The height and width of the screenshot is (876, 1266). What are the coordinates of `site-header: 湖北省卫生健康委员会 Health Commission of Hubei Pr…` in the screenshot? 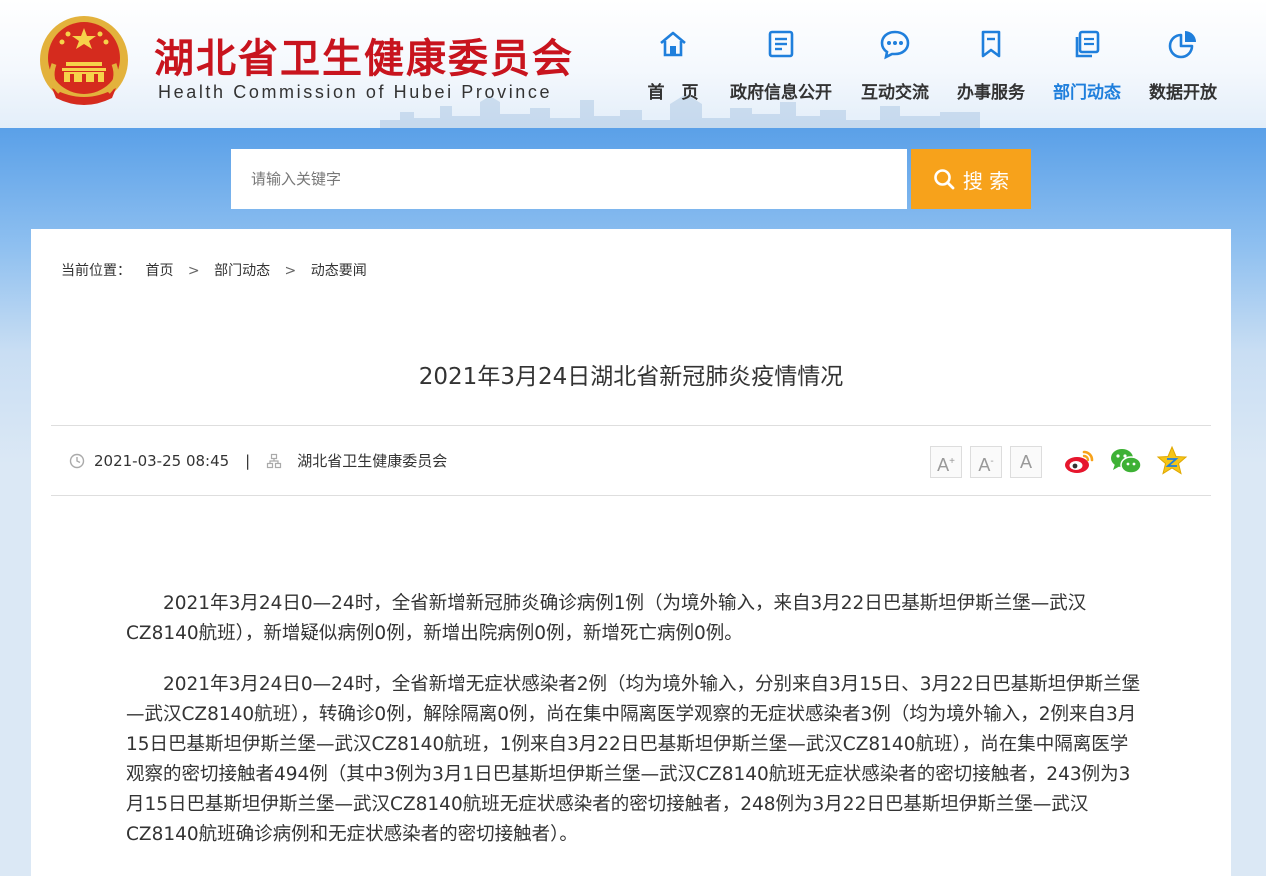 It's located at (633, 64).